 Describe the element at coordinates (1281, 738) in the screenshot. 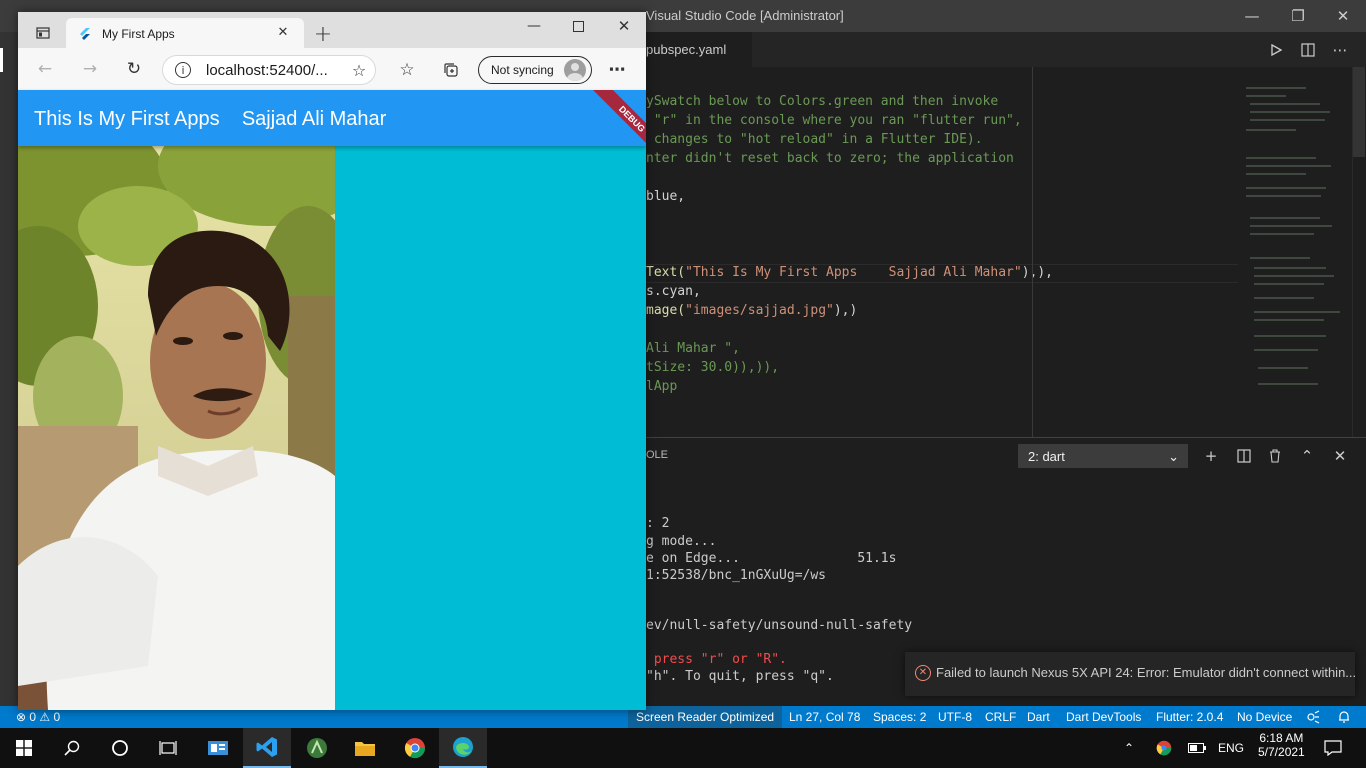

I see `clock-time: 6:18 AM` at that location.